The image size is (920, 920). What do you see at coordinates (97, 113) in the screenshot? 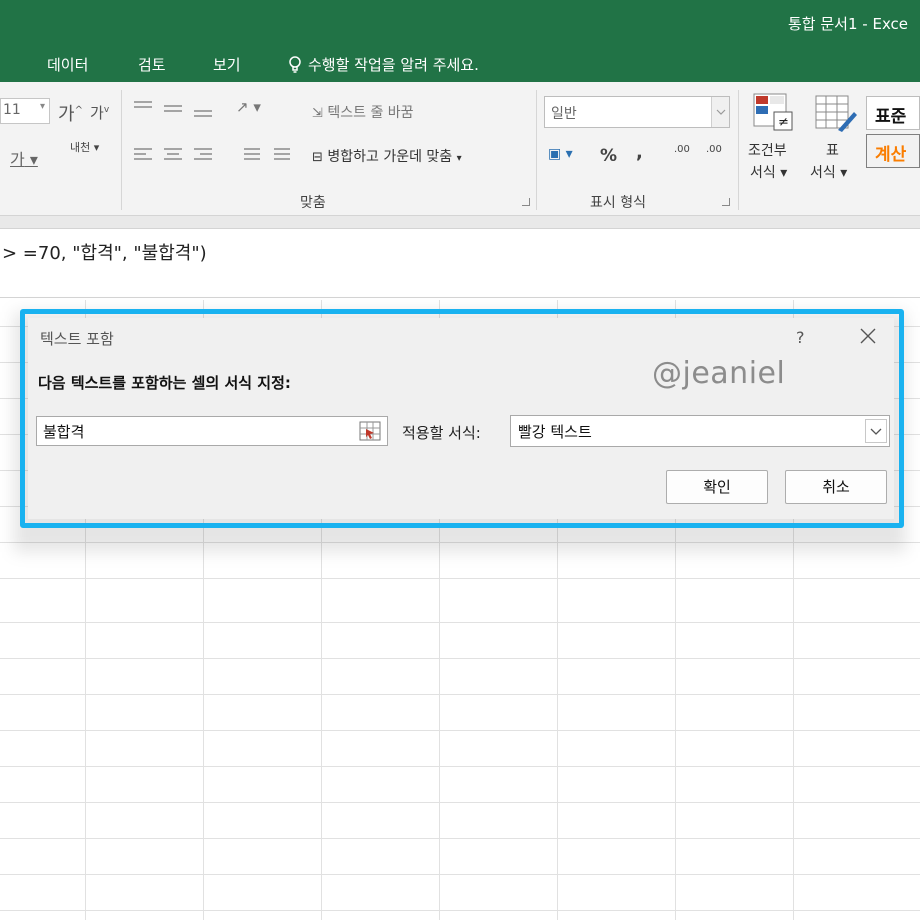
I see `shrink-font-glyph: 가` at bounding box center [97, 113].